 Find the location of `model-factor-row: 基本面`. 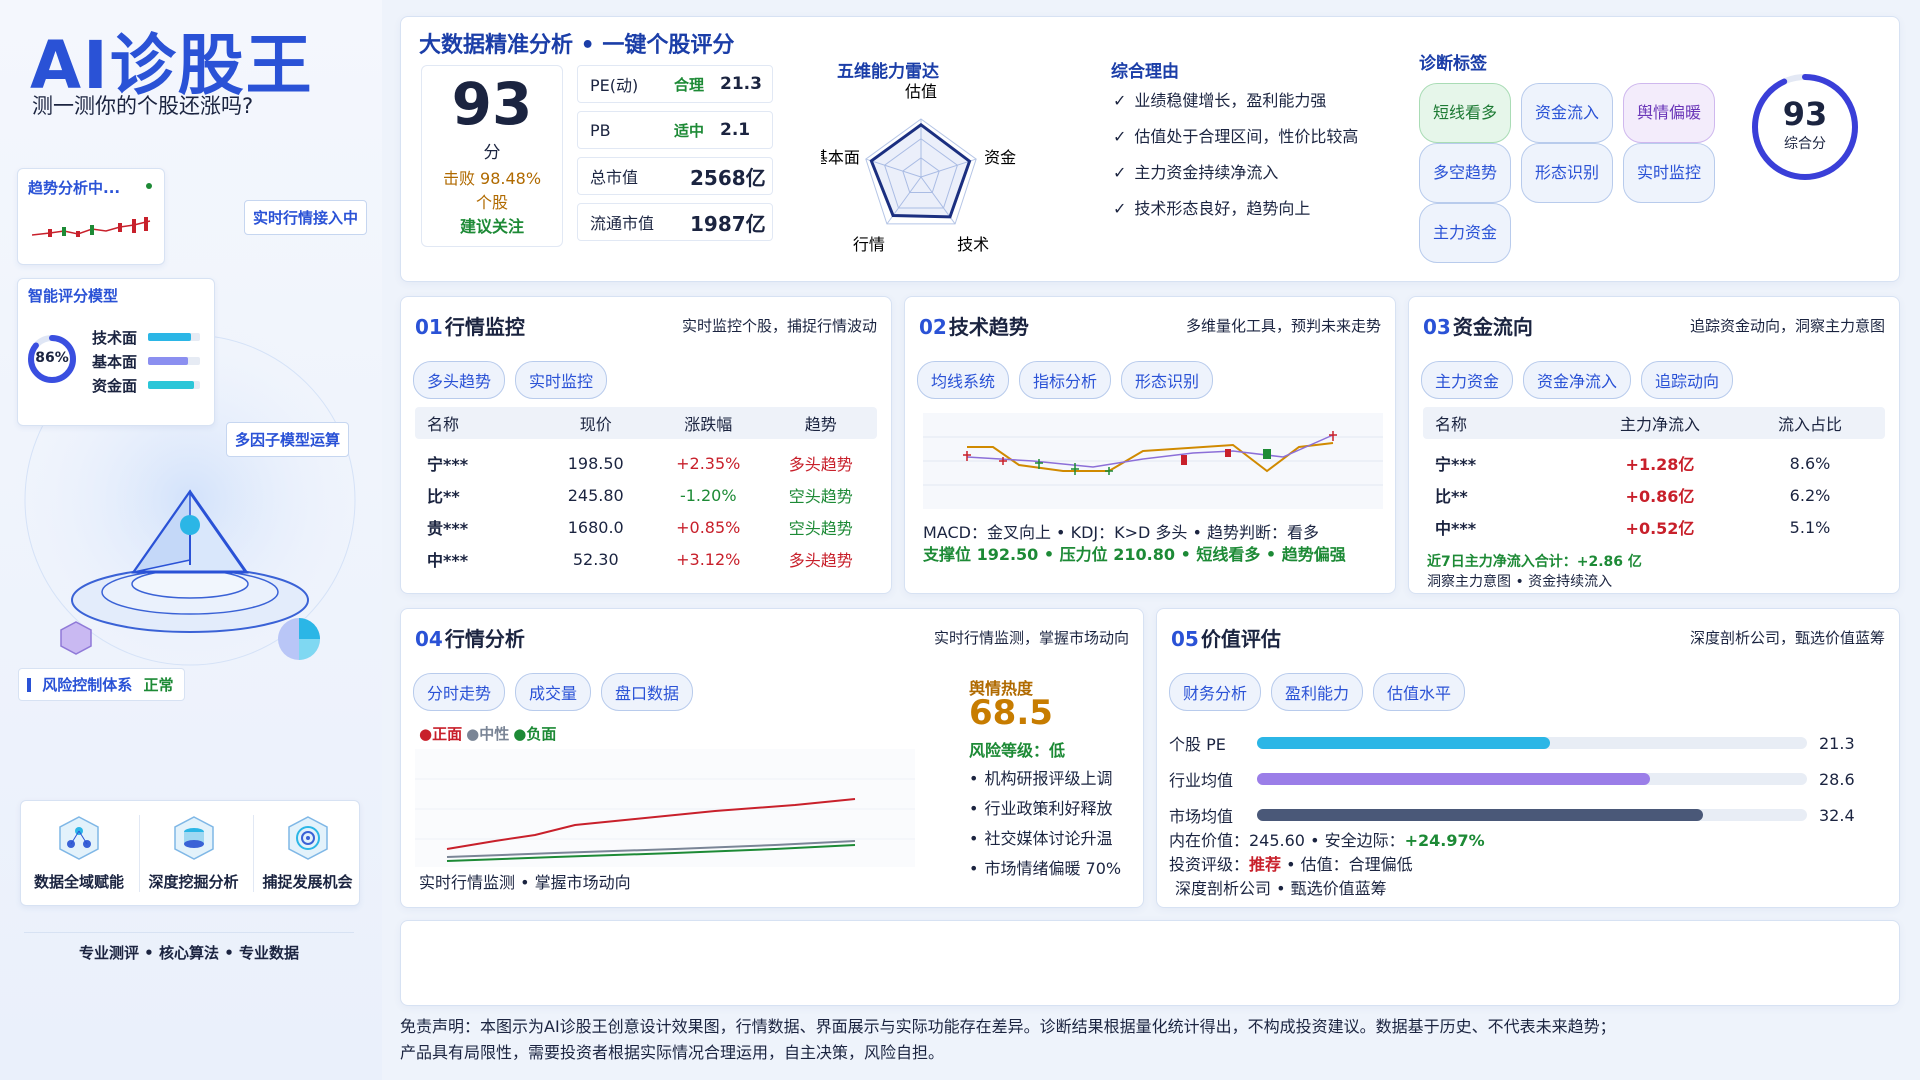

model-factor-row: 基本面 is located at coordinates (151, 361).